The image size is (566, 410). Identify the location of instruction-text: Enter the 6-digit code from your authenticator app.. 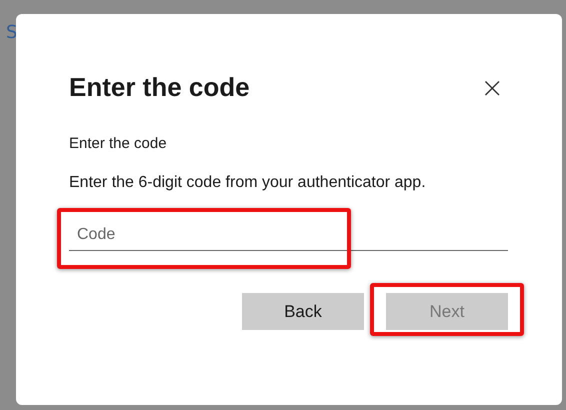
(248, 183).